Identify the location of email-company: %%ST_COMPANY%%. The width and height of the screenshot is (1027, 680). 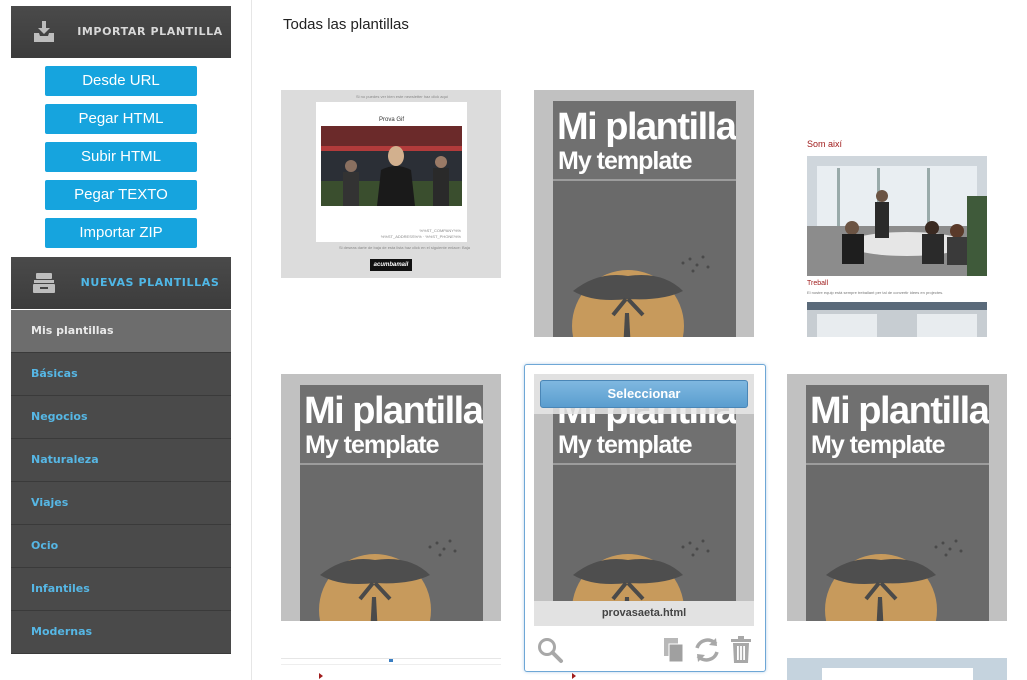
(440, 230).